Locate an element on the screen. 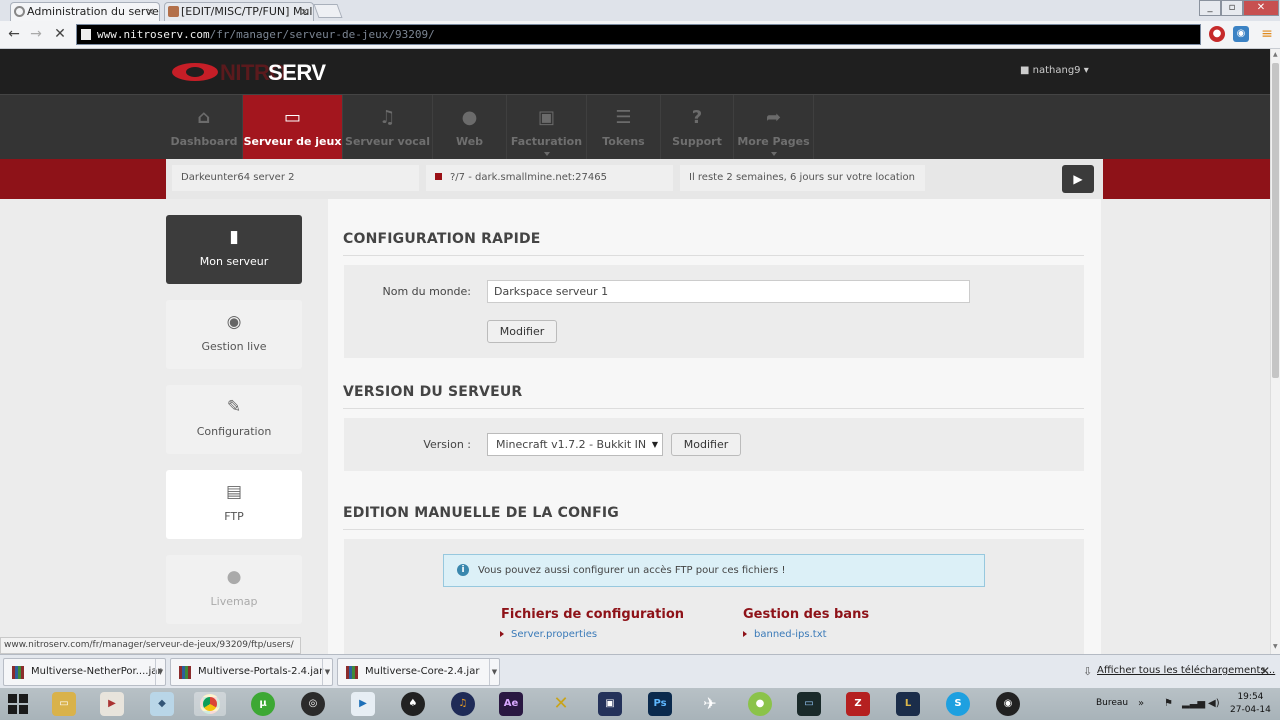 The image size is (1280, 720). chevron-up-icon: » is located at coordinates (1141, 703).